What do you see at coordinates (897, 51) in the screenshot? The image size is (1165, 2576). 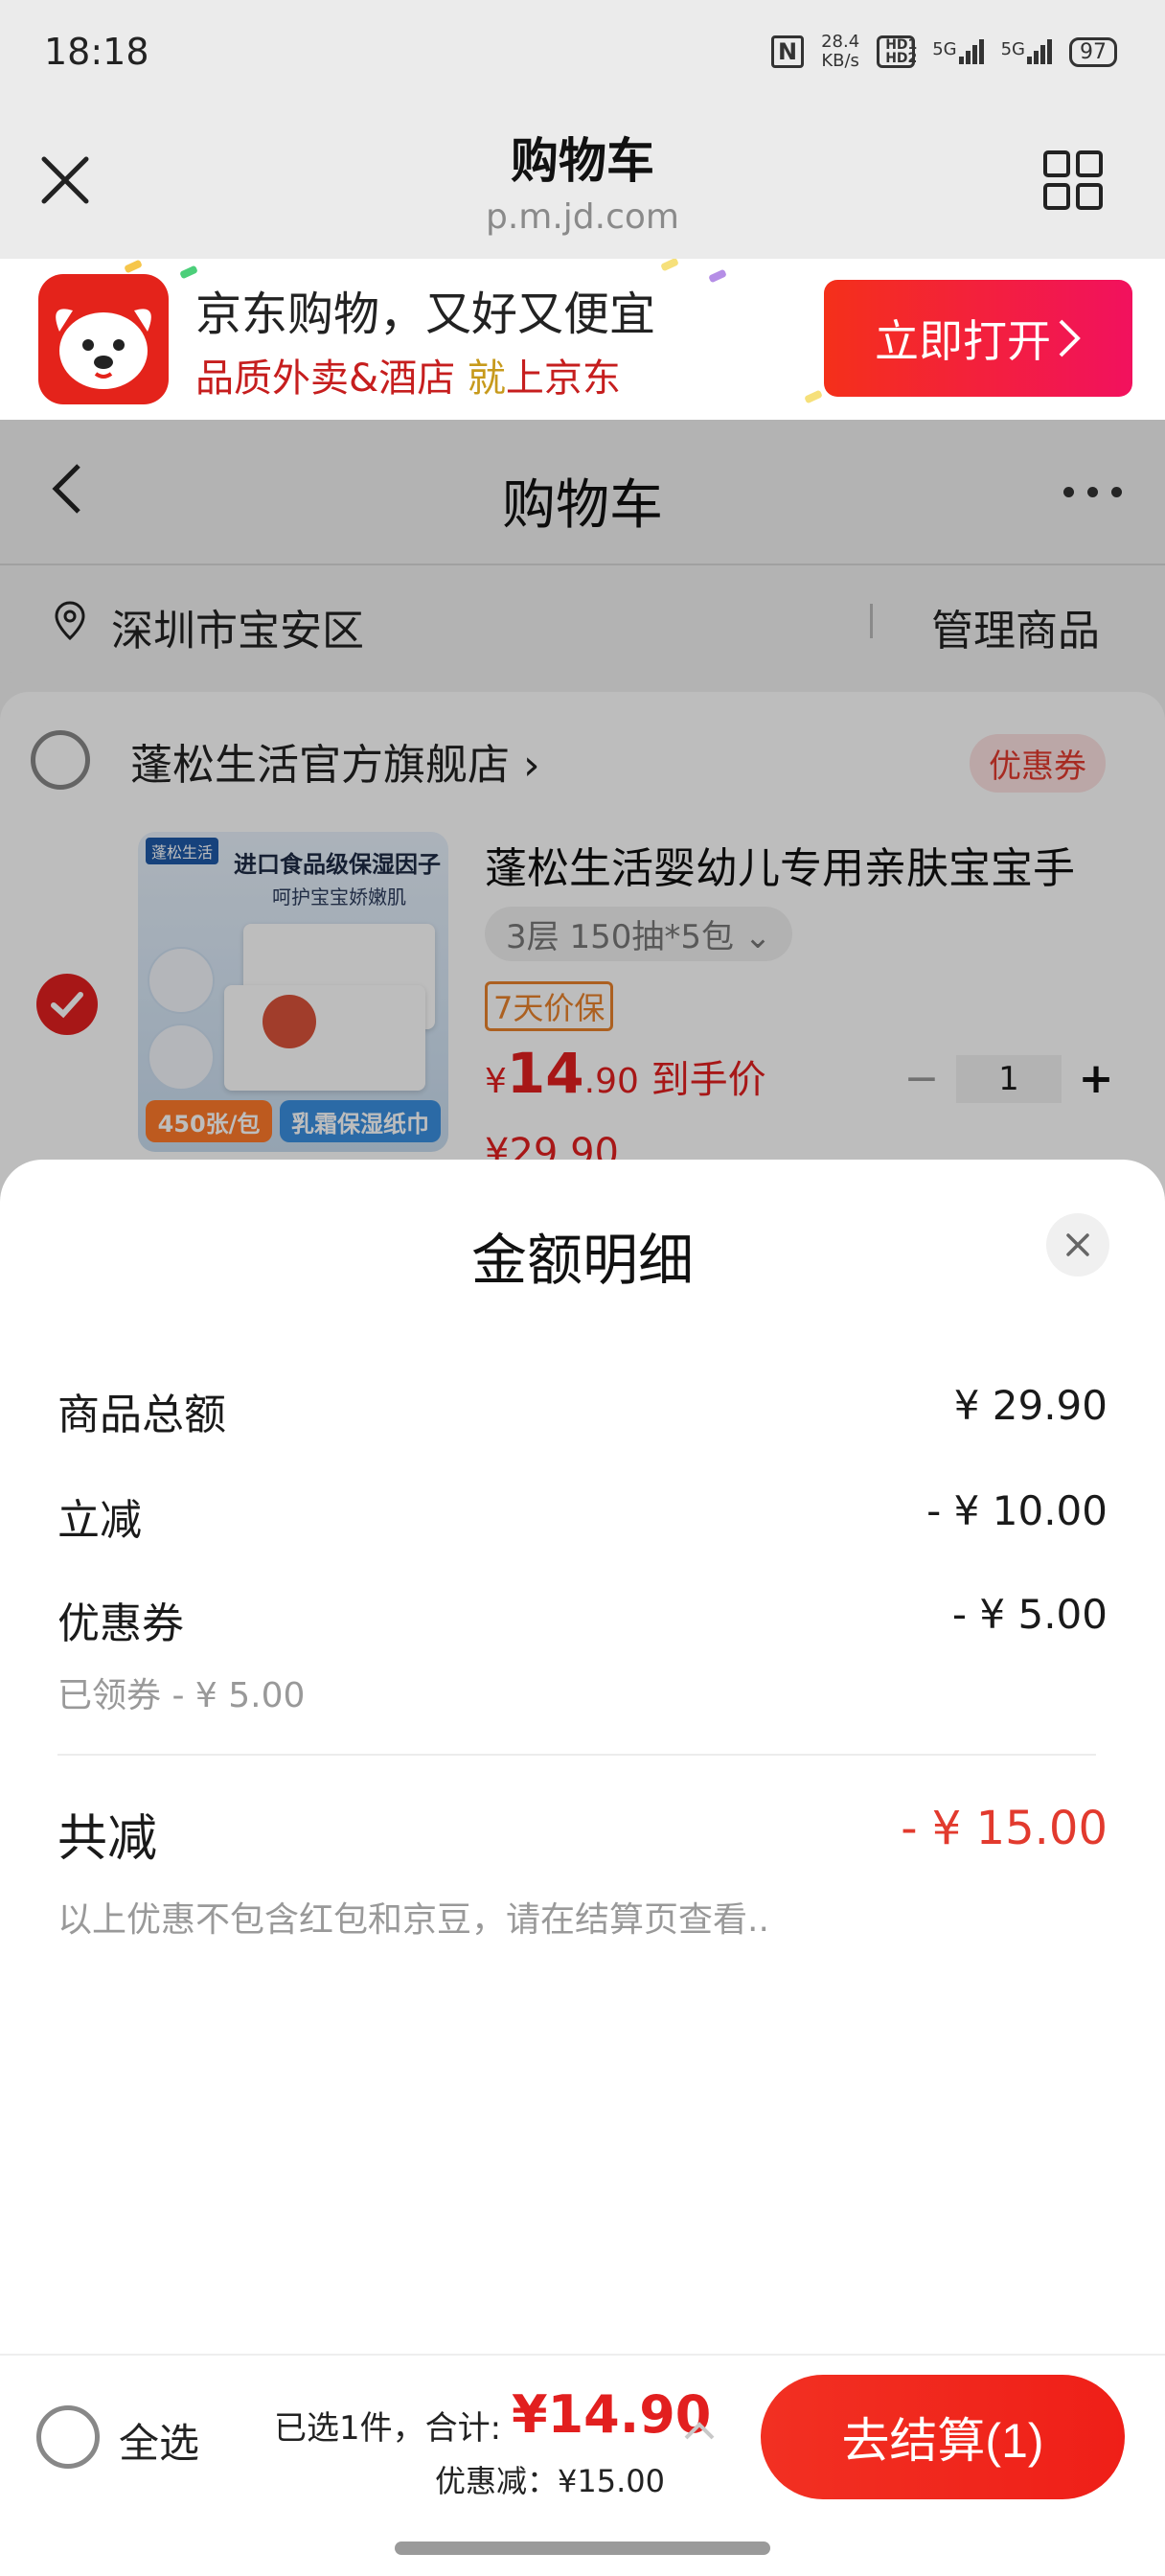 I see `hd-icon: HD1 HD2` at bounding box center [897, 51].